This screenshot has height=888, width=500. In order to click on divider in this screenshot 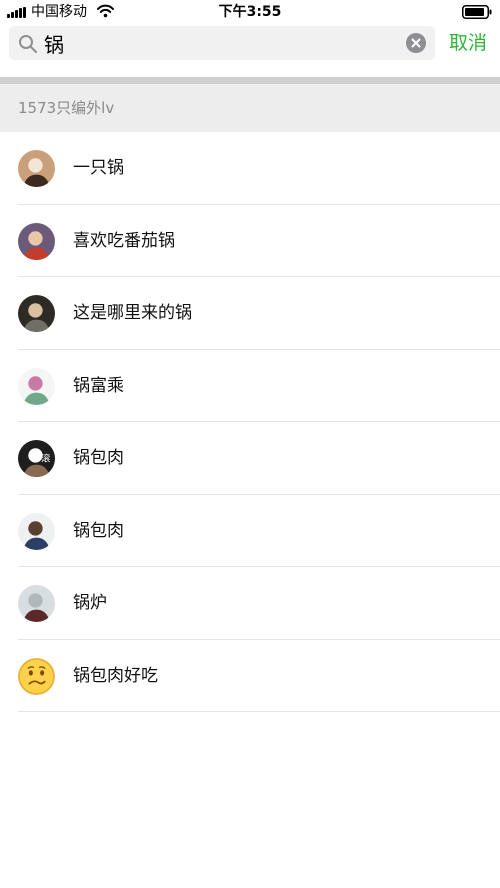, I will do `click(250, 80)`.